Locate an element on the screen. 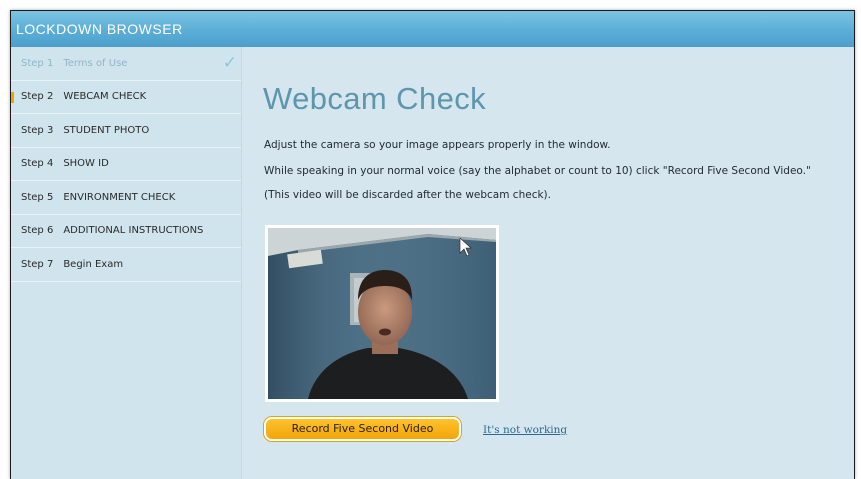 The image size is (861, 479). step-number: Step 2 is located at coordinates (37, 97).